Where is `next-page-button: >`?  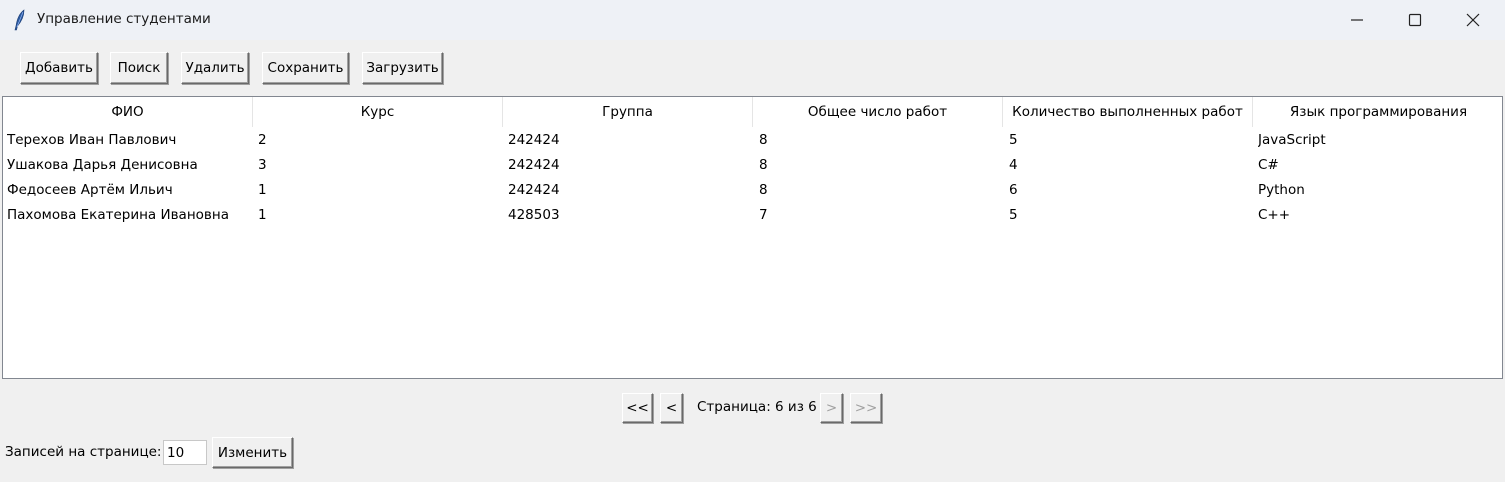 next-page-button: > is located at coordinates (831, 408).